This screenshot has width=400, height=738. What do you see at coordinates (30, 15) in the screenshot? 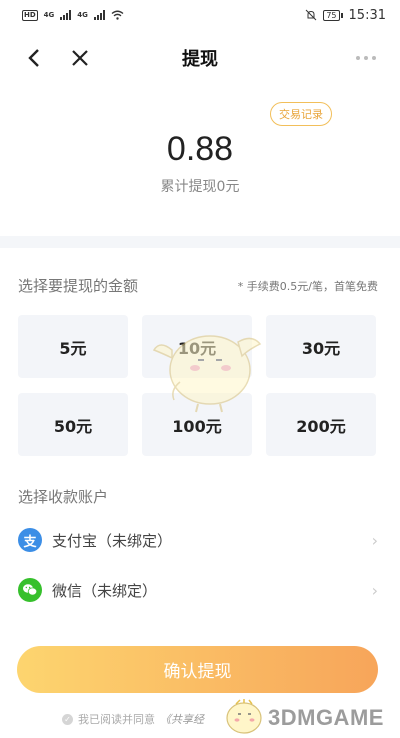
I see `hd-indicator: HD` at bounding box center [30, 15].